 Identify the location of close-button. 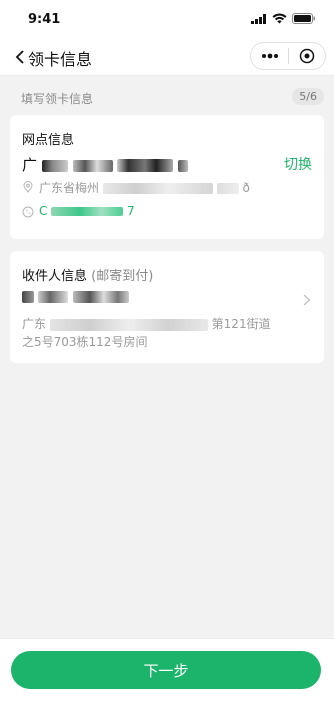
(307, 56).